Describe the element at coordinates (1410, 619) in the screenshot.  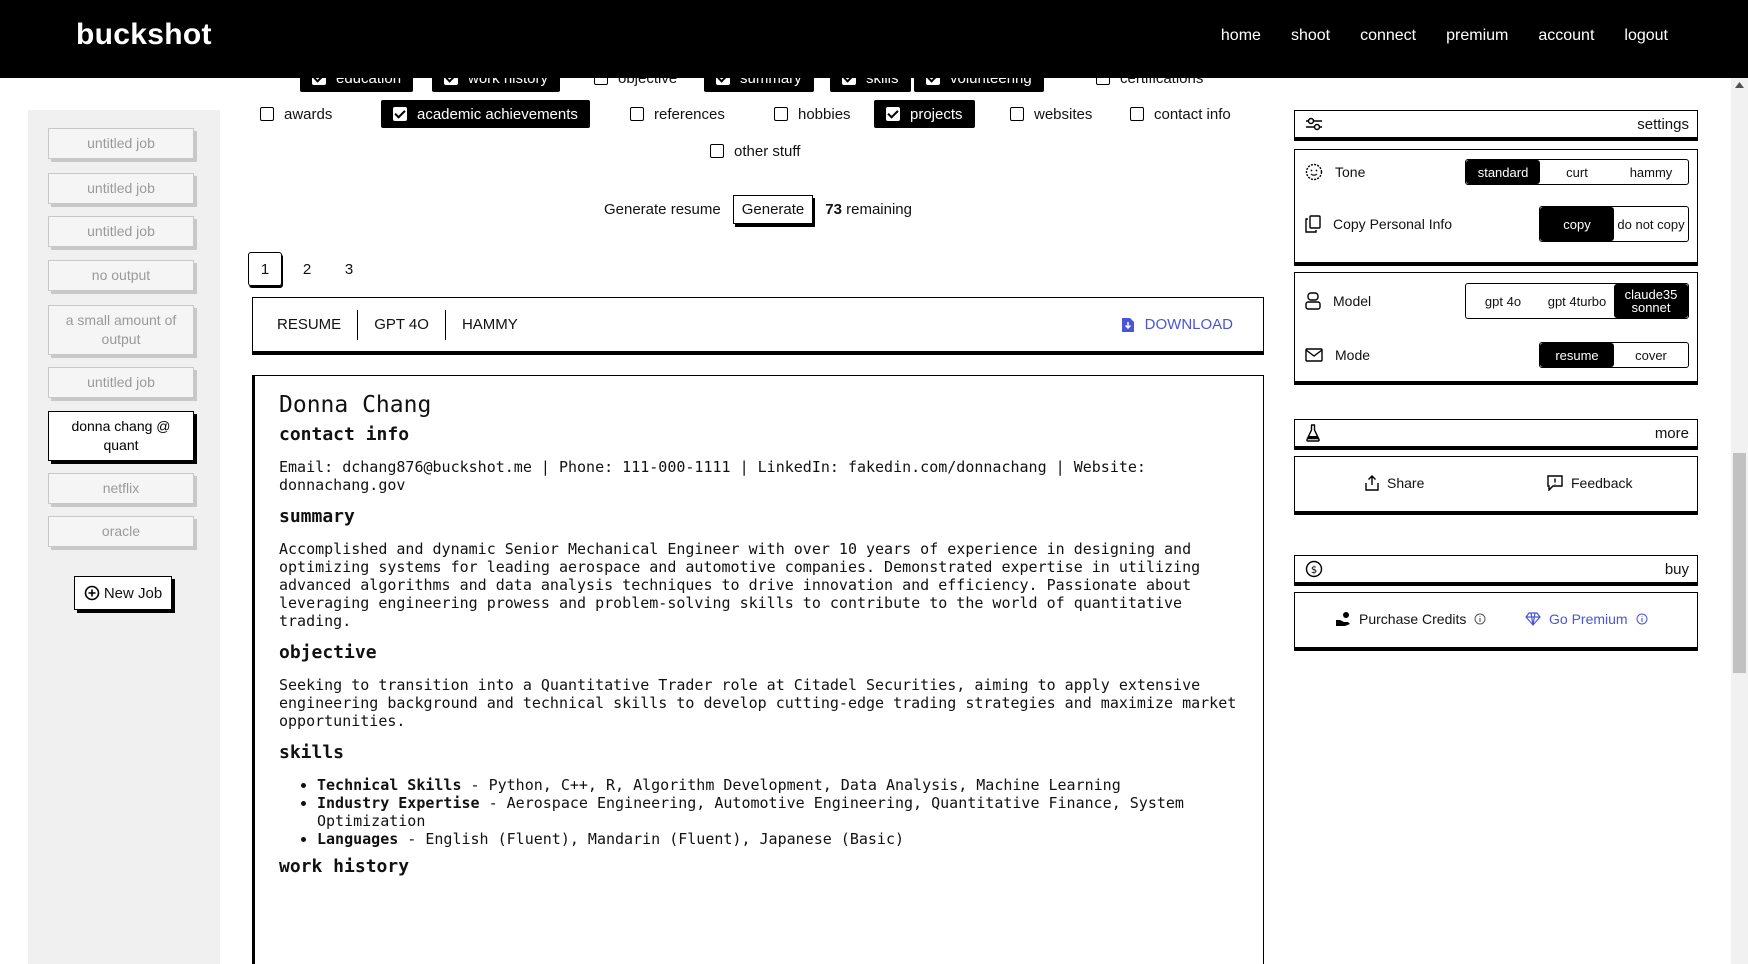
I see `purchase-credits-button: Purchase Credits` at that location.